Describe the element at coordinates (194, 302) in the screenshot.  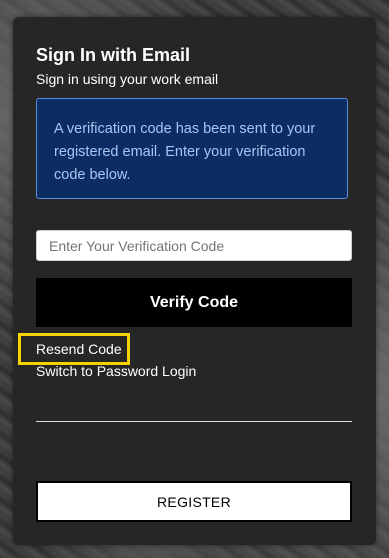
I see `verify-code-button: Verify Code` at that location.